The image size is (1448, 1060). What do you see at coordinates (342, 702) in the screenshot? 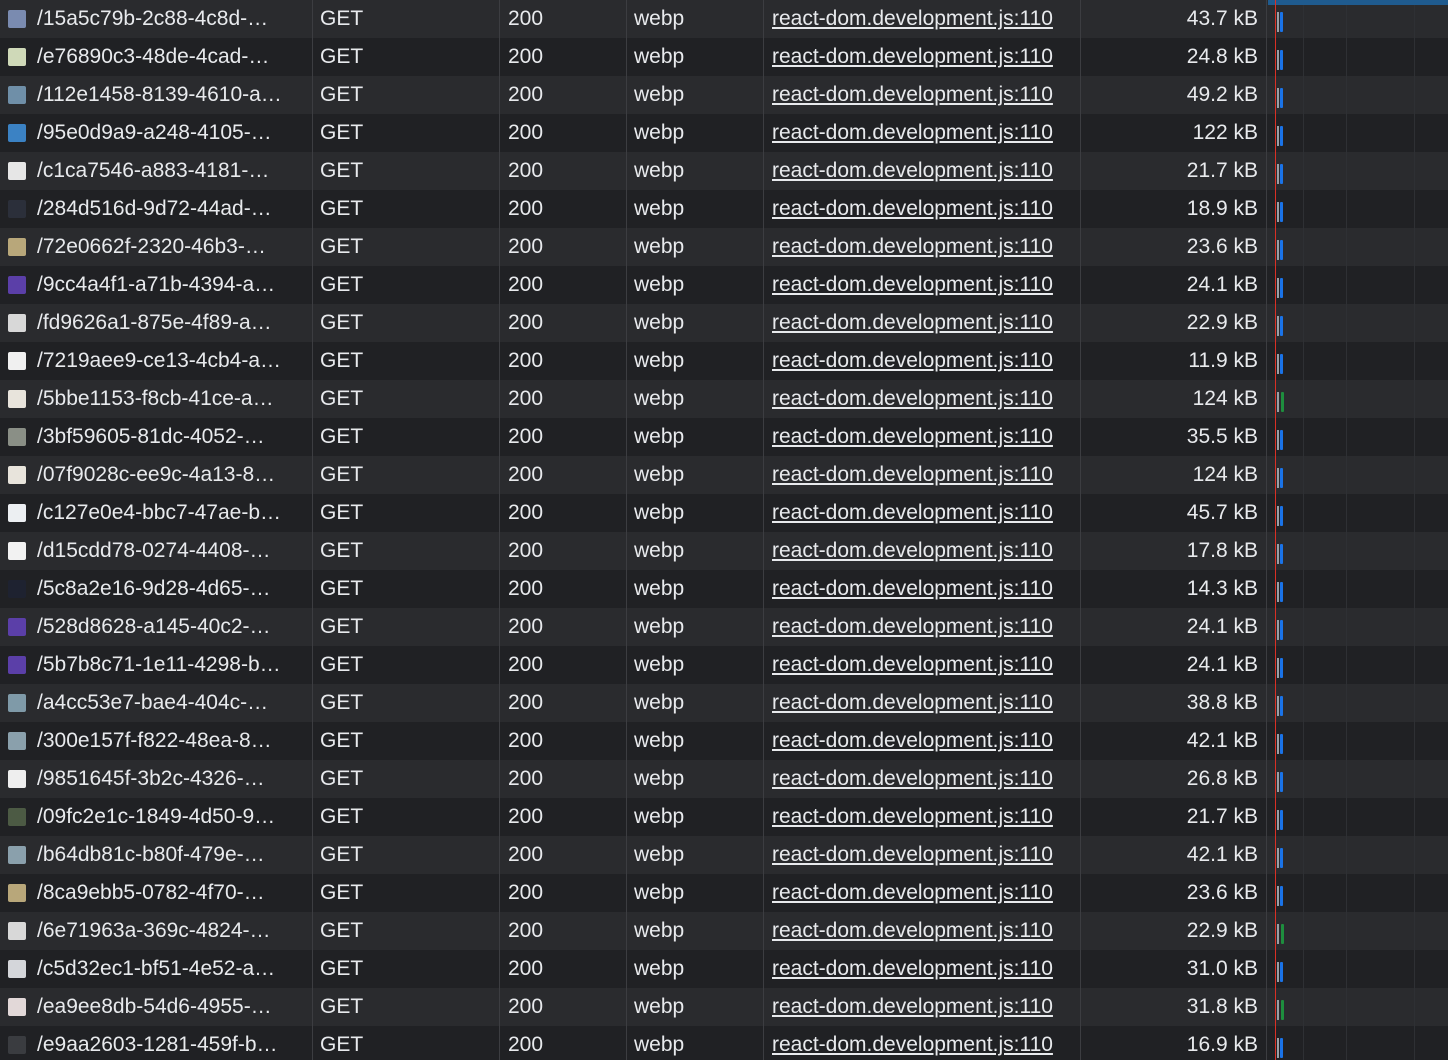
I see `request-method: GET` at bounding box center [342, 702].